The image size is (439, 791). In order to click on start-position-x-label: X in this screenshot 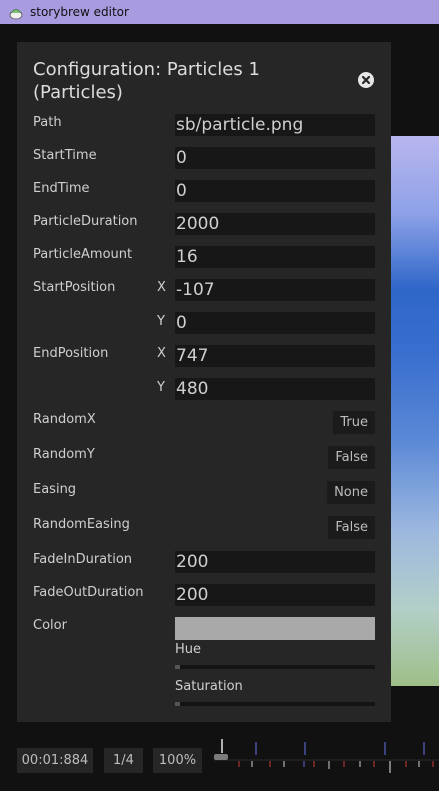, I will do `click(161, 287)`.